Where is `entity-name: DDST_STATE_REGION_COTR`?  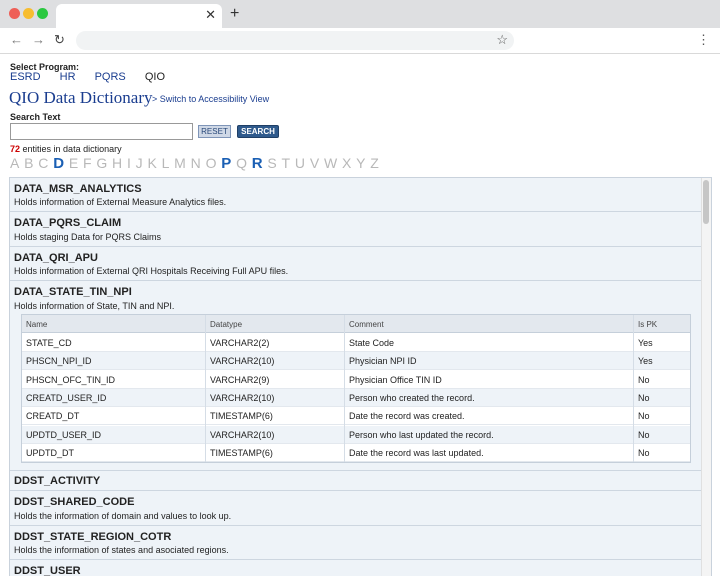 entity-name: DDST_STATE_REGION_COTR is located at coordinates (92, 537).